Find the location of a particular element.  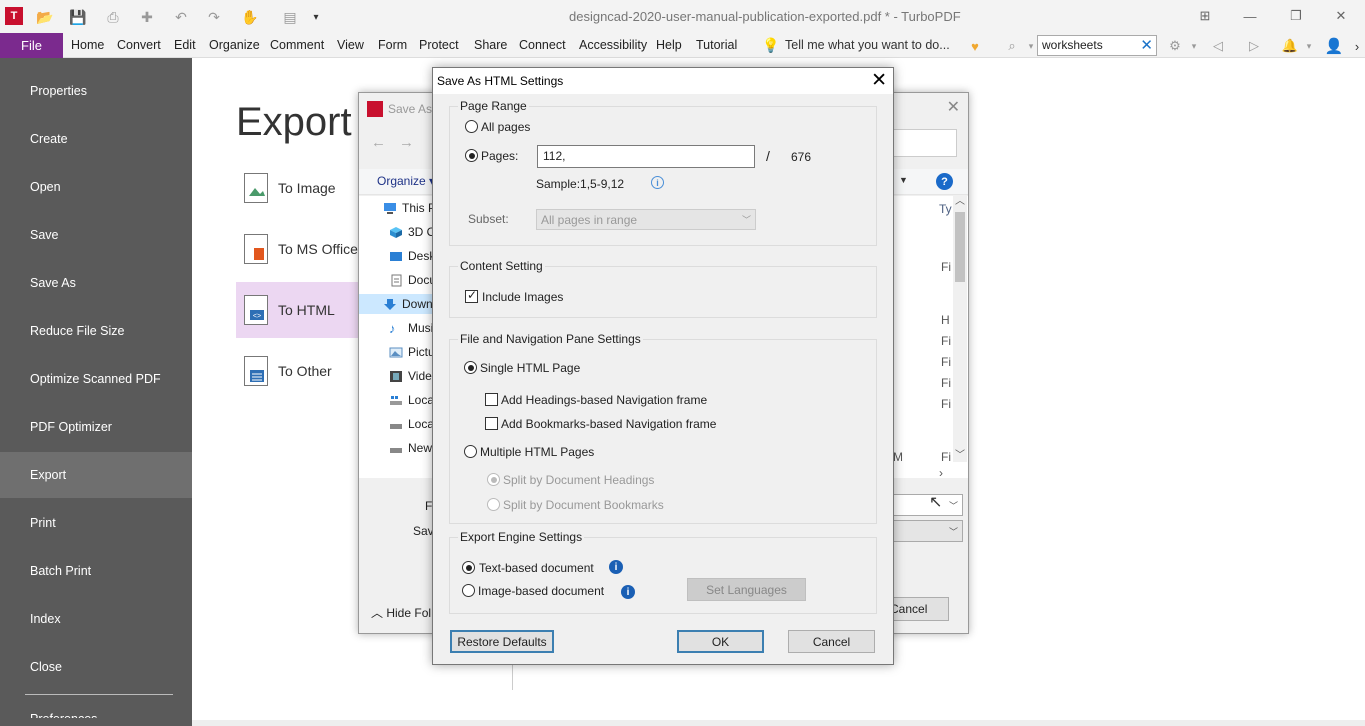

layout-icon: ⊞ is located at coordinates (1205, 16).